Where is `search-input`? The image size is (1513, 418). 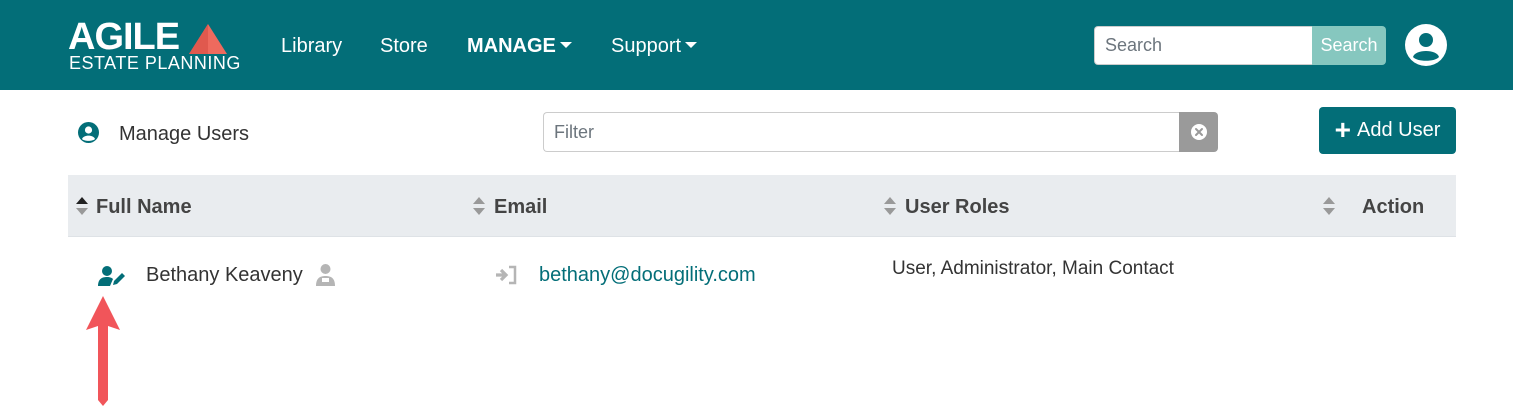
search-input is located at coordinates (1203, 45).